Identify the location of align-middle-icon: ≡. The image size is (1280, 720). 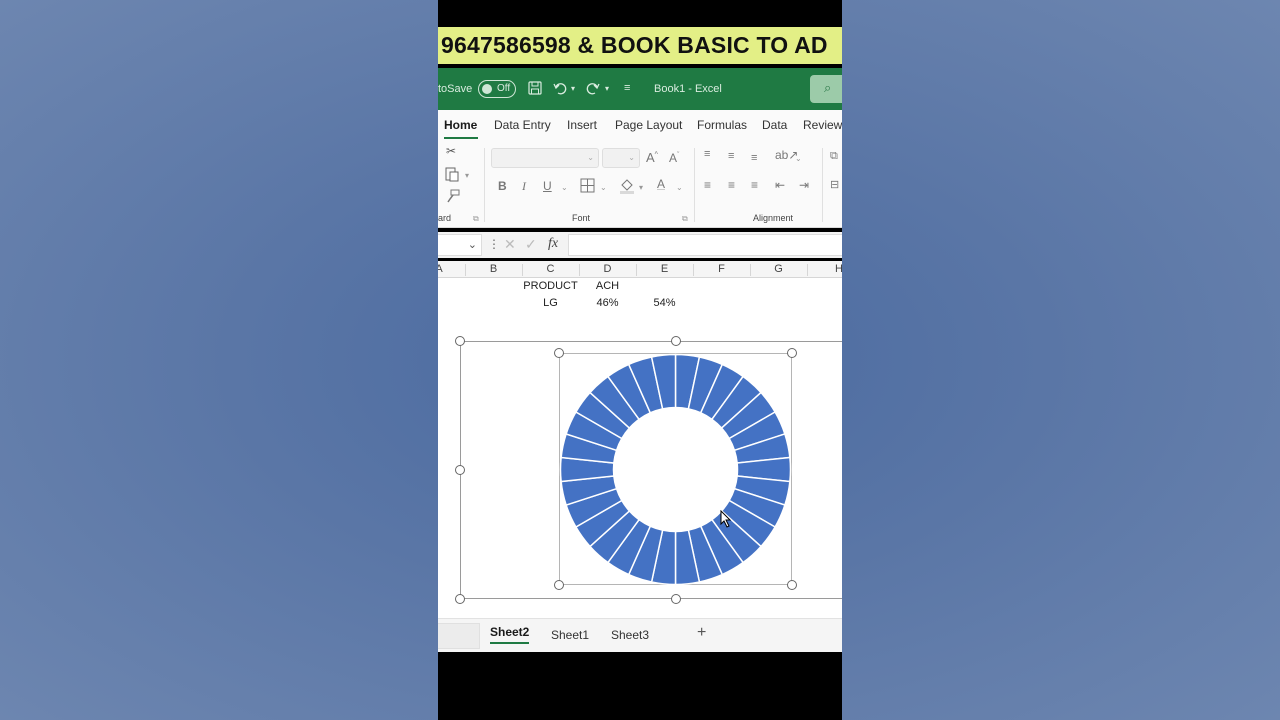
(731, 156).